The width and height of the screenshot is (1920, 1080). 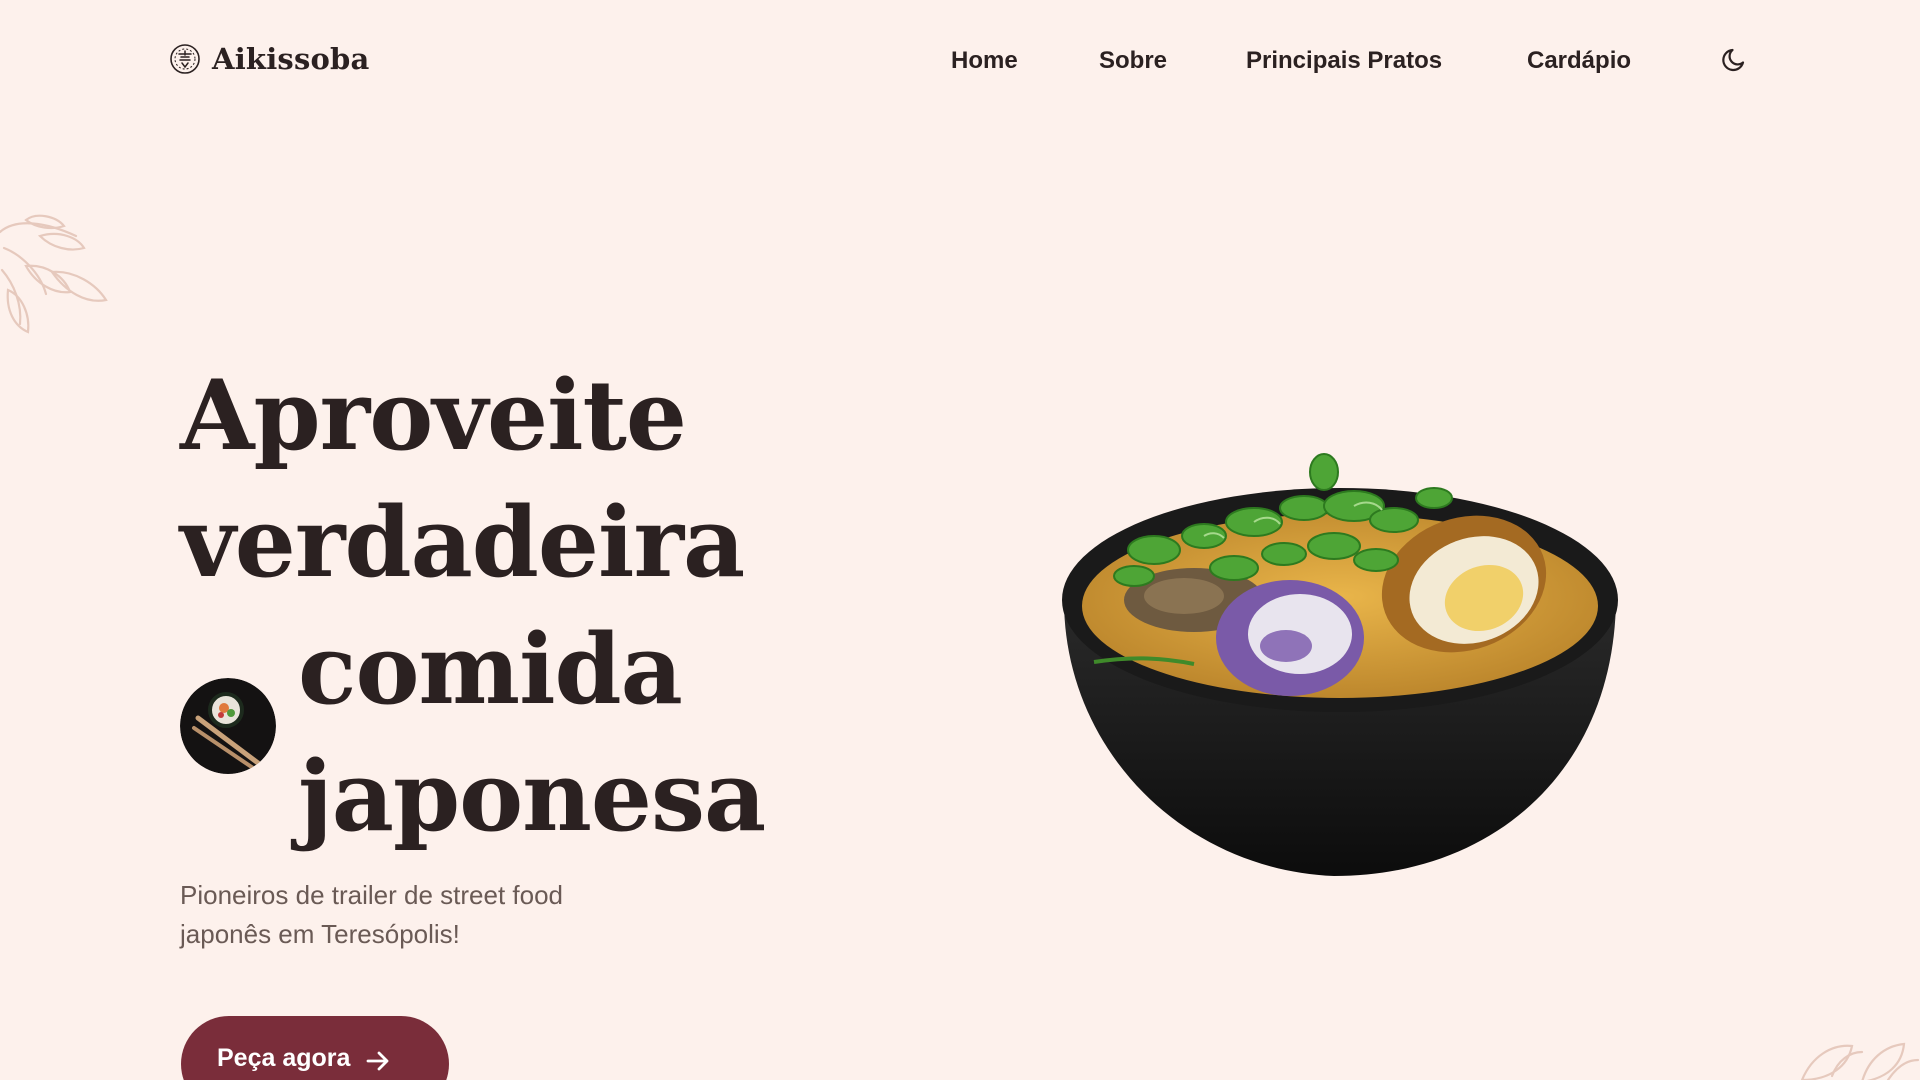 I want to click on nav-link-principais-pratos: Principais Pratos, so click(x=1344, y=61).